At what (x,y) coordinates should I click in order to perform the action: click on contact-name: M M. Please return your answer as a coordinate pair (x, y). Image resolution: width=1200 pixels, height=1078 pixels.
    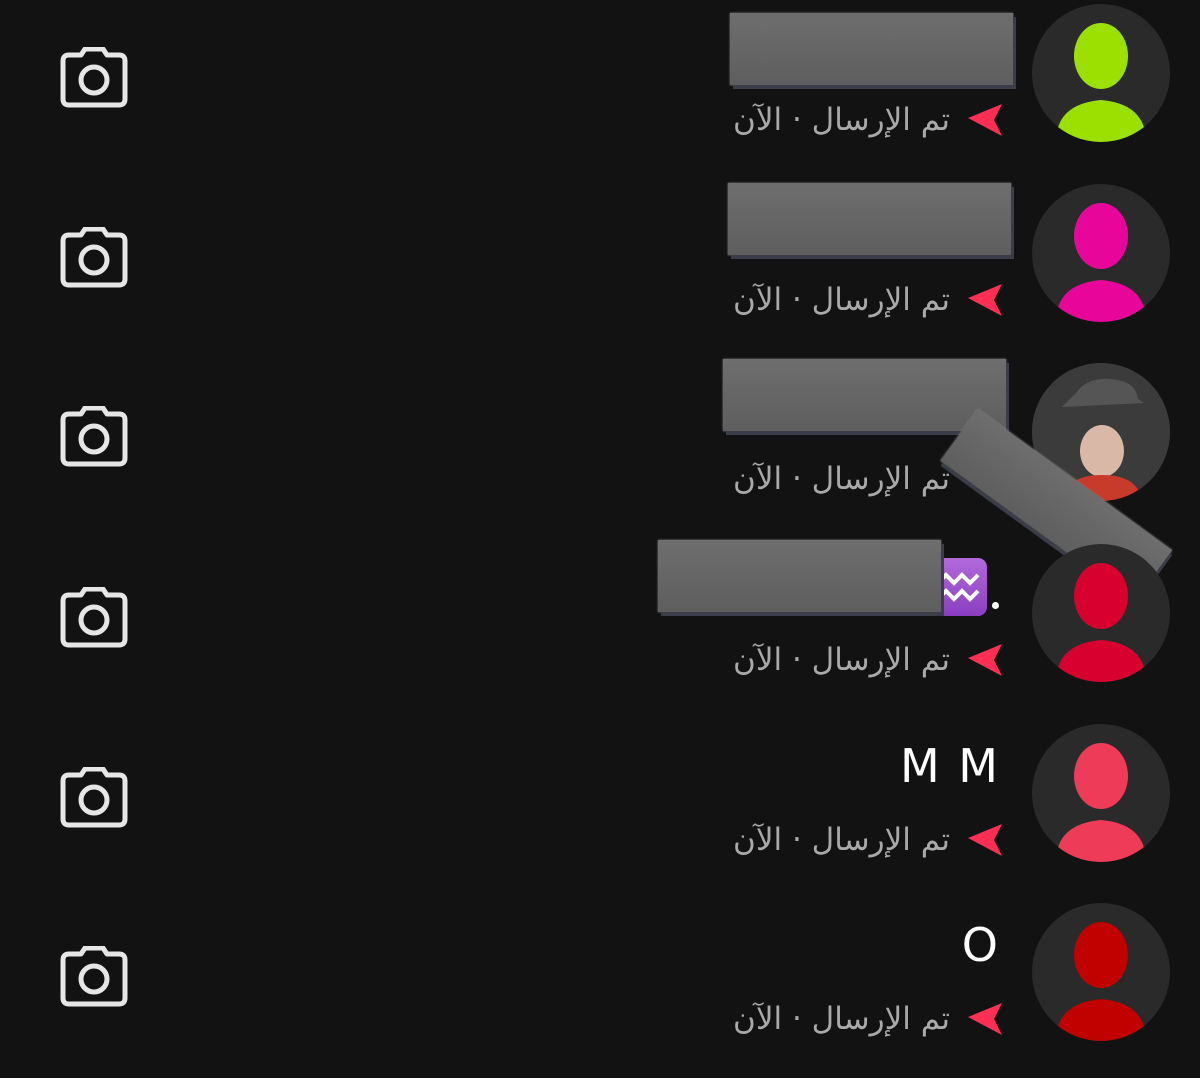
    Looking at the image, I should click on (950, 766).